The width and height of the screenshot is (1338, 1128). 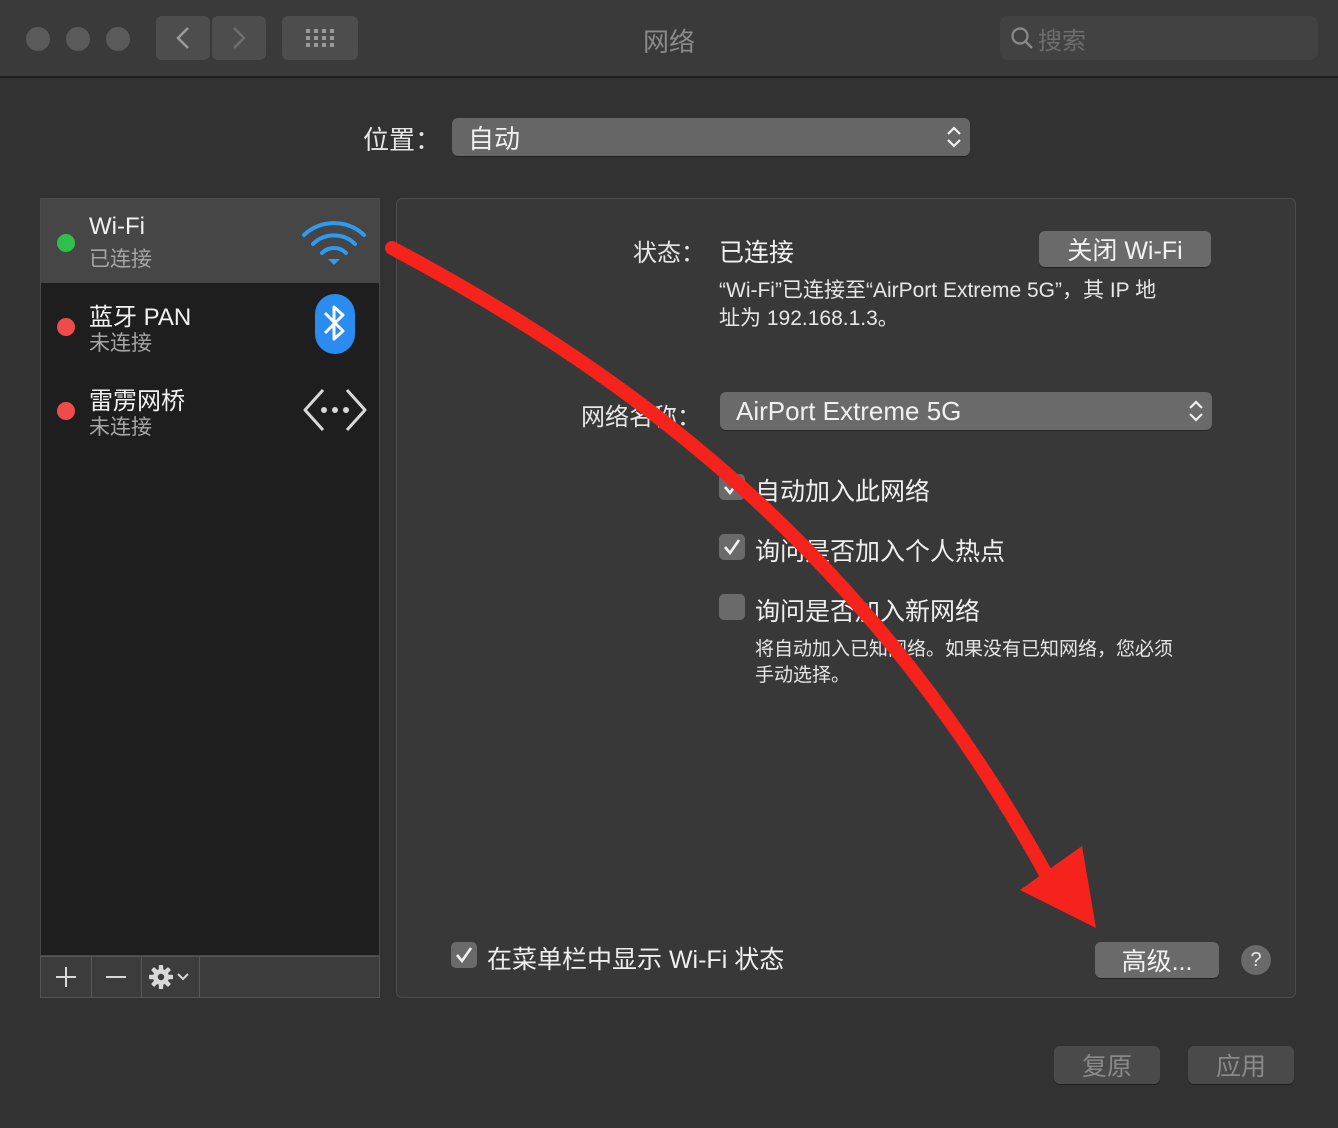 I want to click on service-item-thunderbolt-bridge: 雷雳网桥 未连接, so click(x=210, y=409).